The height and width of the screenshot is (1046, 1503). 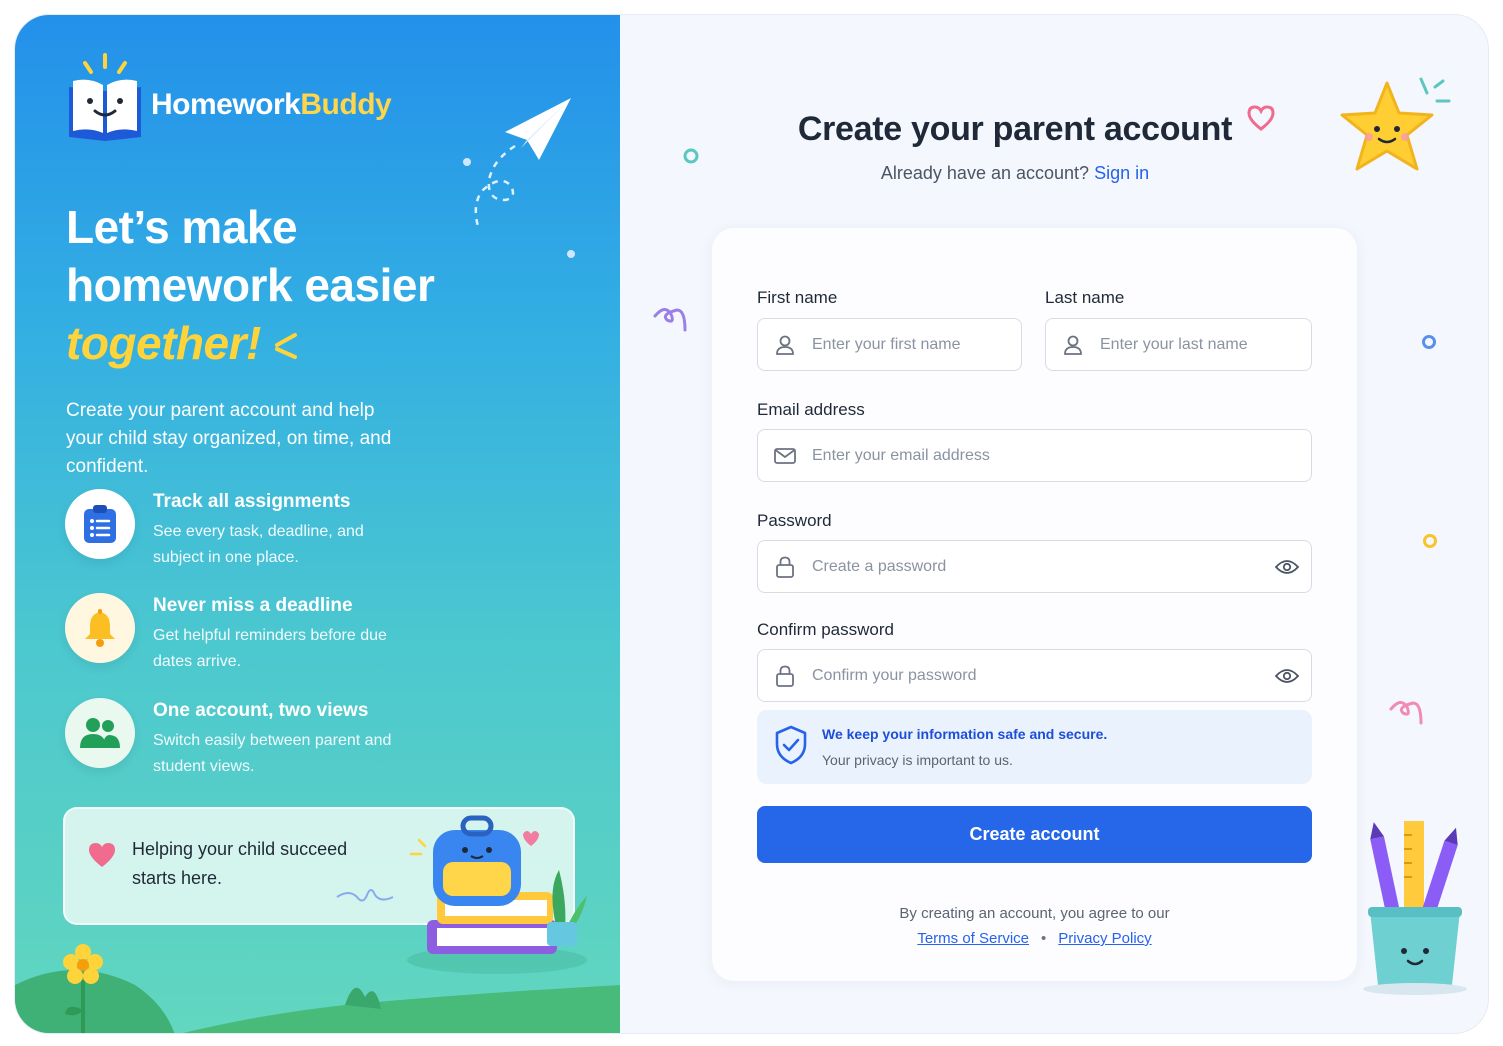 I want to click on legal-links: Terms of Service • Privacy Policy, so click(x=1034, y=938).